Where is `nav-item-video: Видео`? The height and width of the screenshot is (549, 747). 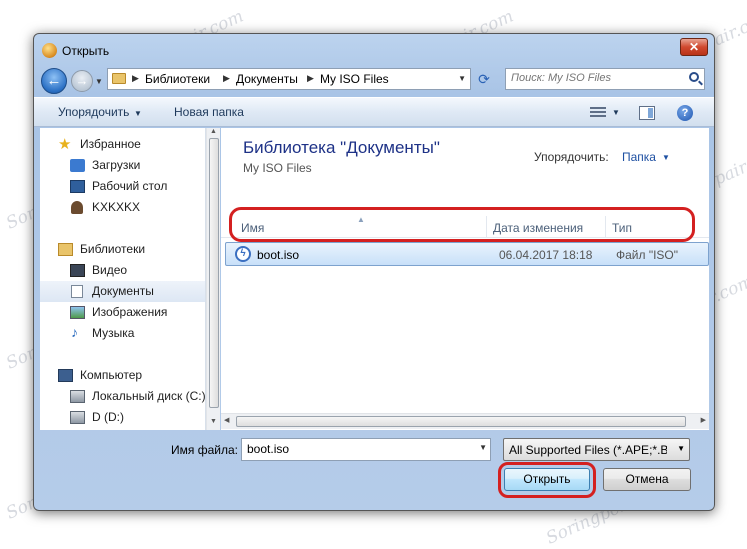
nav-item-video: Видео is located at coordinates (122, 270).